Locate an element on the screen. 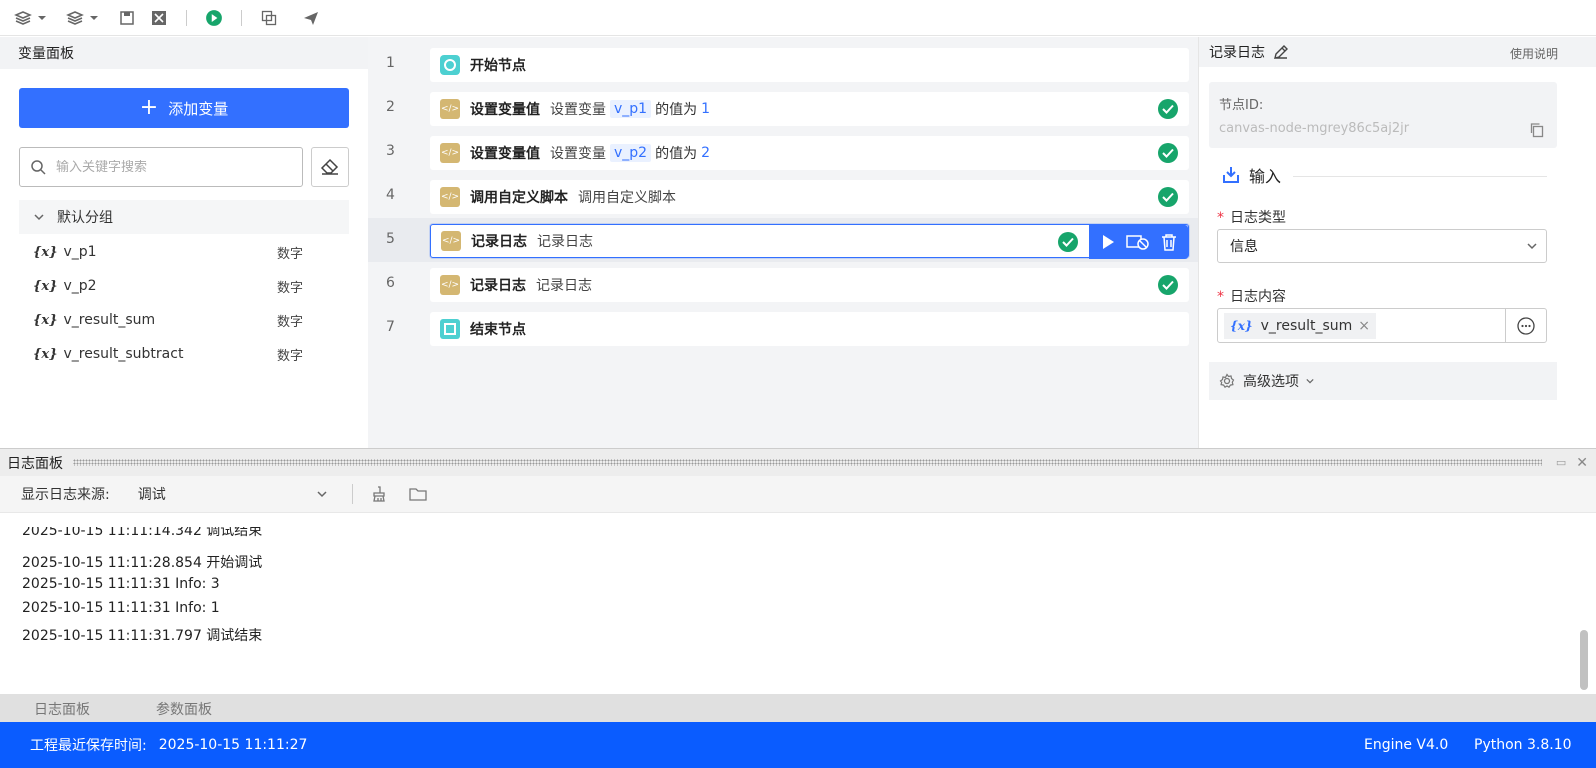  toolbar-separator is located at coordinates (241, 17).